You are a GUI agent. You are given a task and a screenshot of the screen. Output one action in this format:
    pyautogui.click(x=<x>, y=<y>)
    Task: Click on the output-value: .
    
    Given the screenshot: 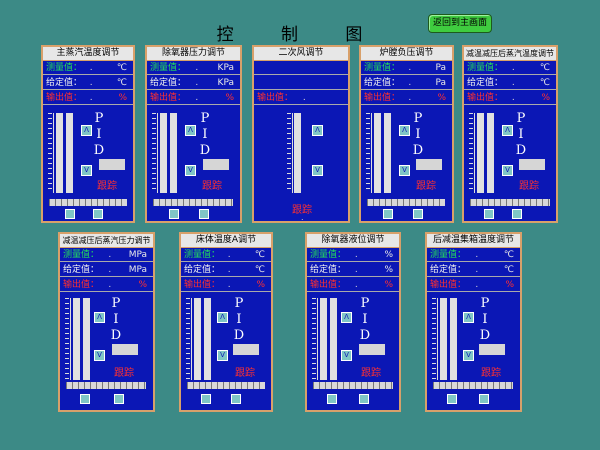 What is the action you would take?
    pyautogui.click(x=91, y=98)
    